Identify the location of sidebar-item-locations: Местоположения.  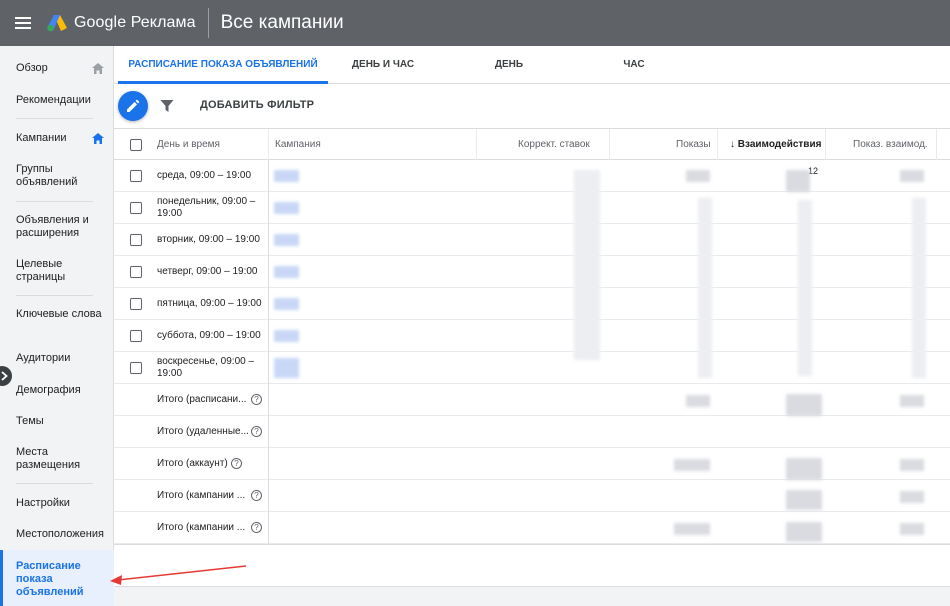
(62, 534).